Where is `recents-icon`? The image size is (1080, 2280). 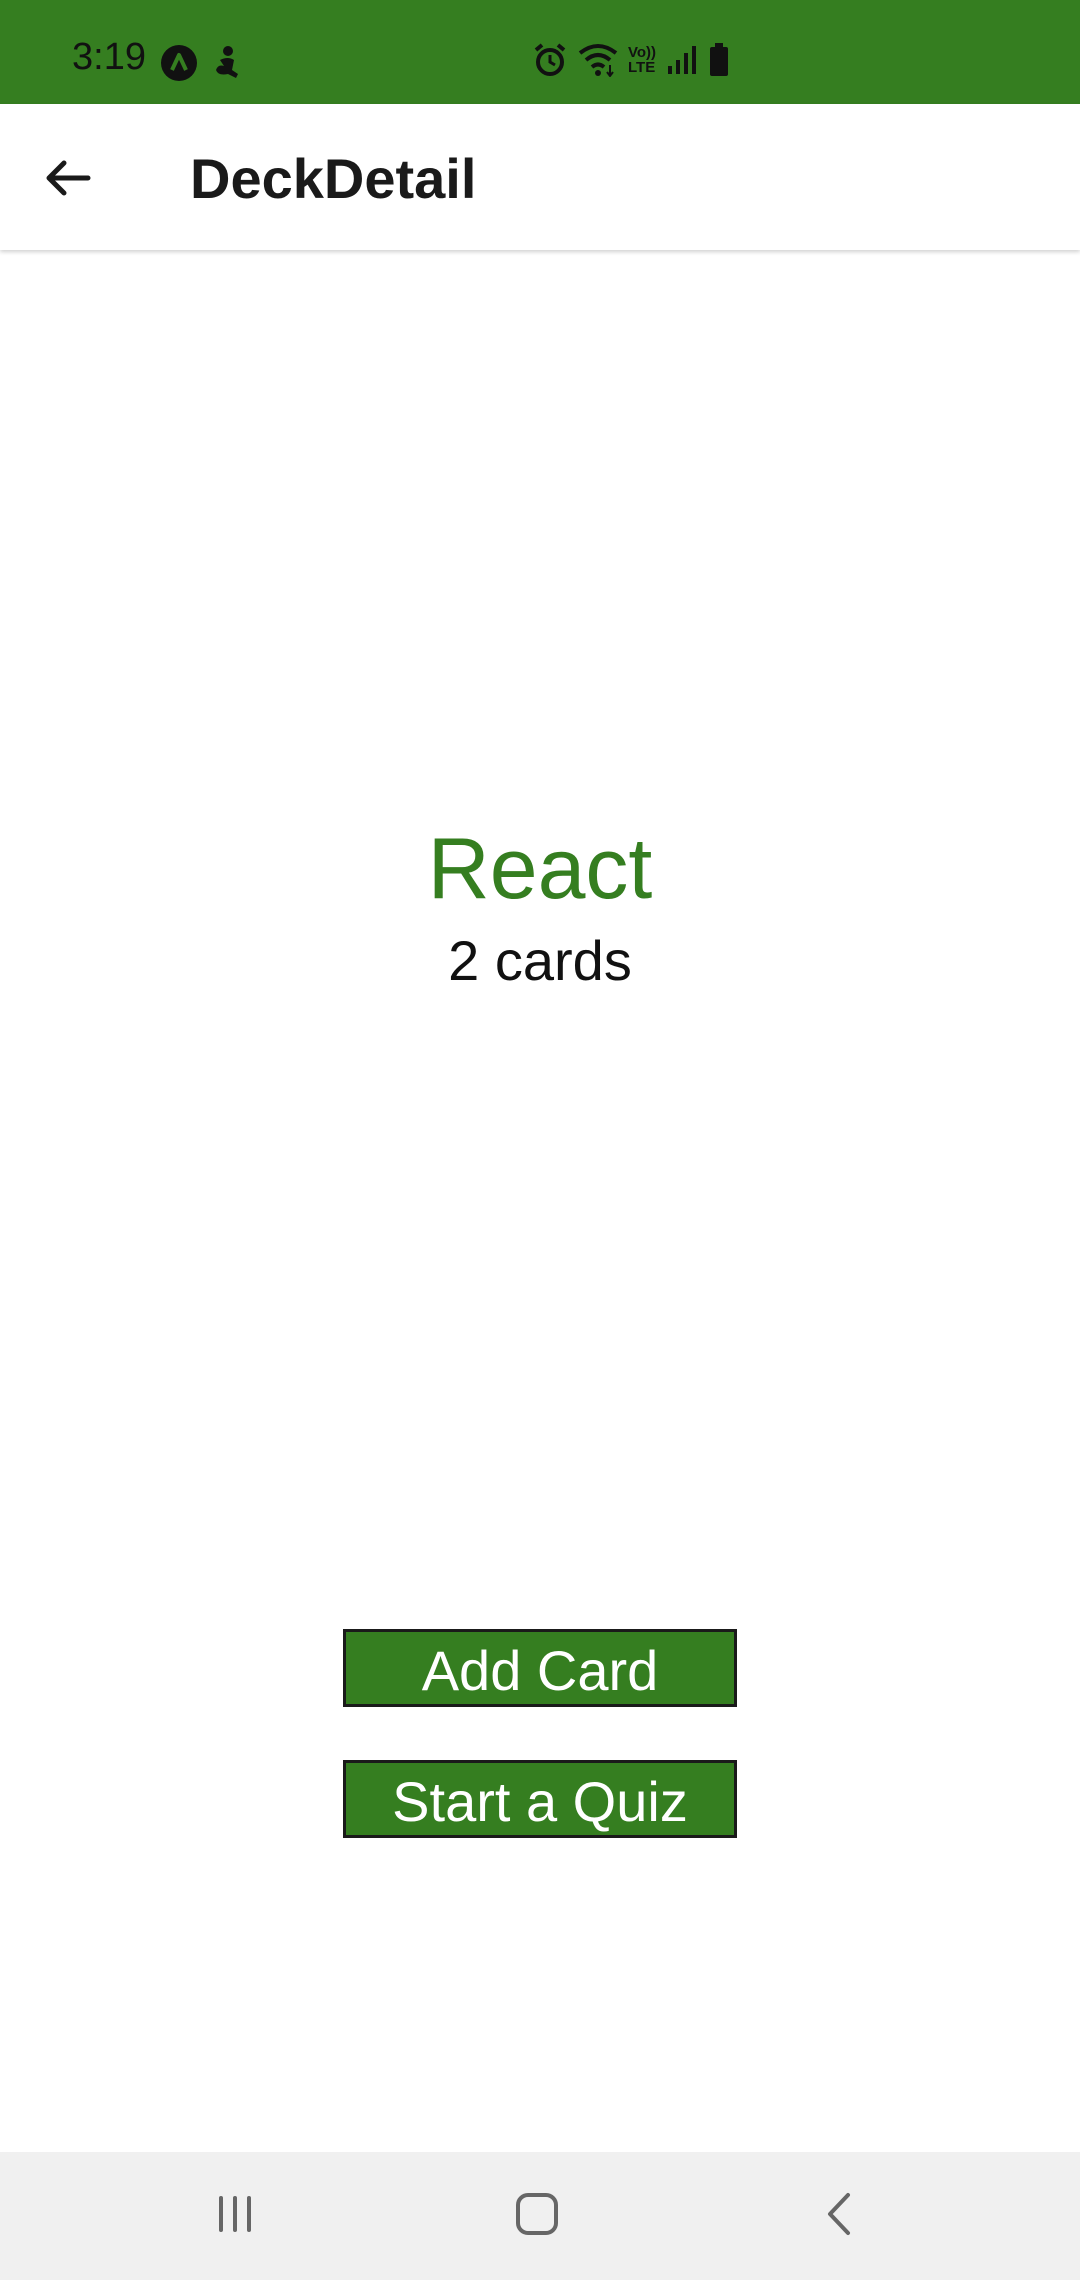 recents-icon is located at coordinates (235, 2216).